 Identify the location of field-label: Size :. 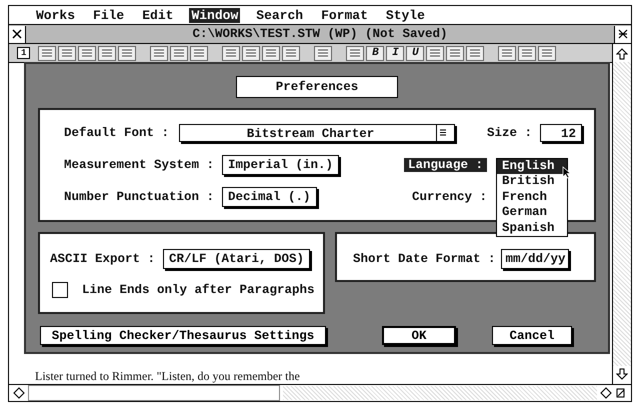
(509, 133).